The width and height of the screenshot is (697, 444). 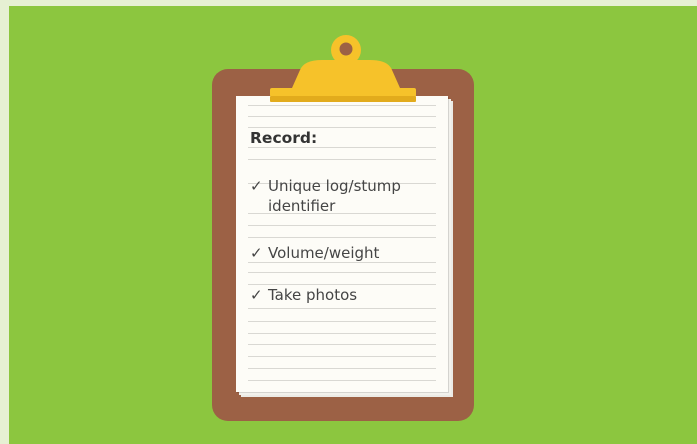 I want to click on checklist-item: ✓ Take photos, so click(x=348, y=295).